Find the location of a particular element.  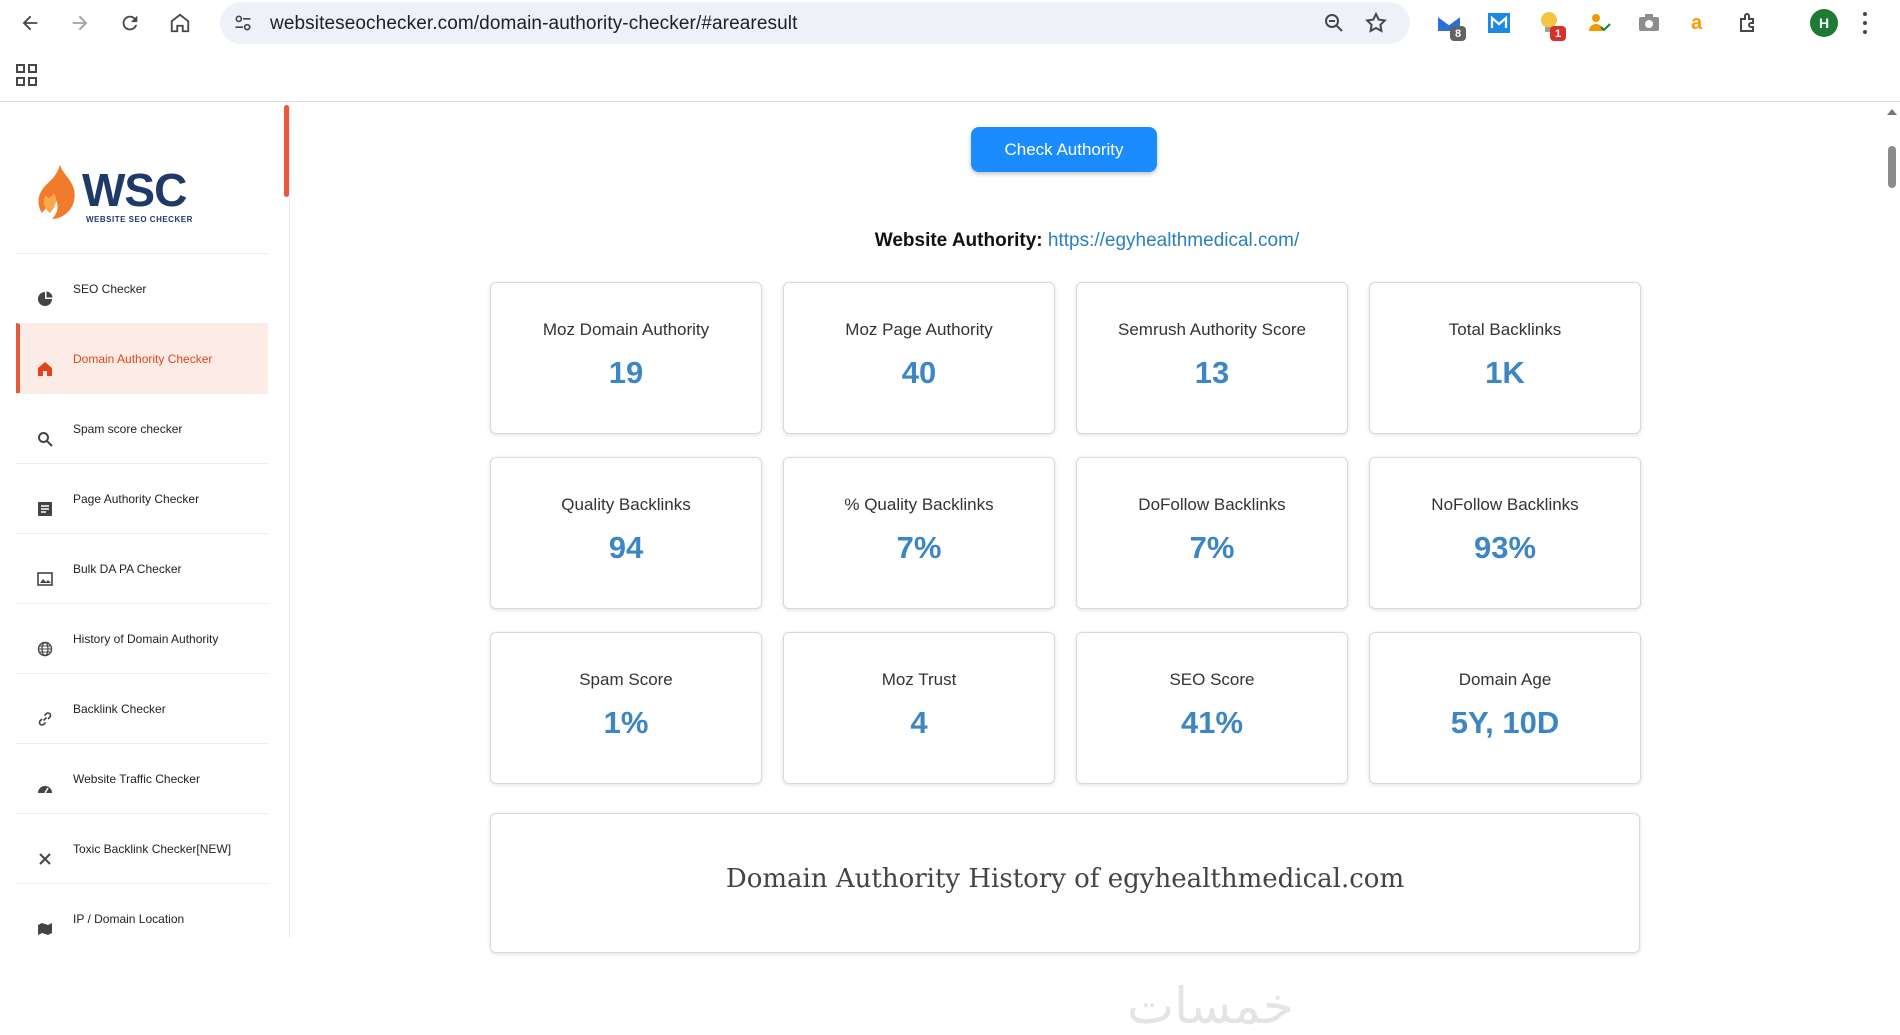

link-icon is located at coordinates (45, 719).